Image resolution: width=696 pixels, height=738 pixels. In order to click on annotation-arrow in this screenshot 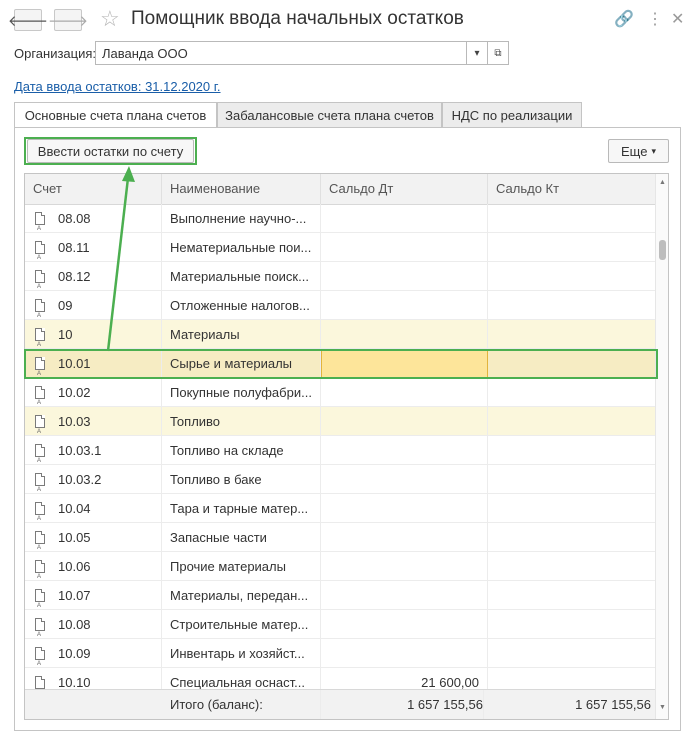, I will do `click(120, 259)`.